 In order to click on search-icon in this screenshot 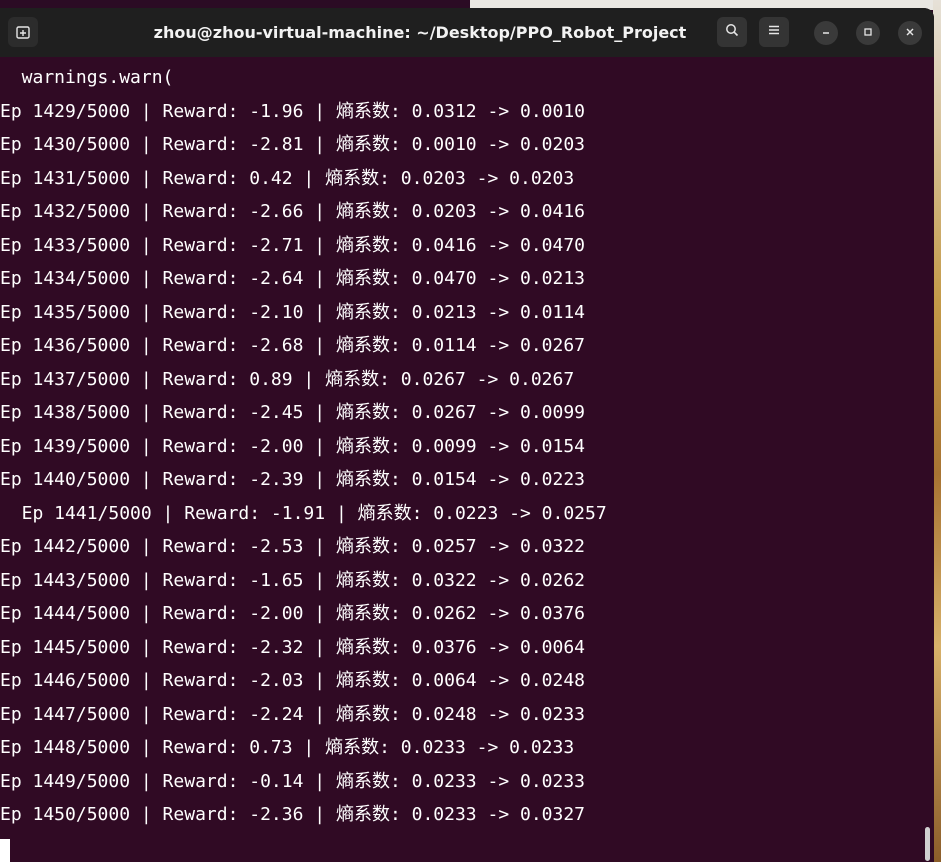, I will do `click(732, 32)`.